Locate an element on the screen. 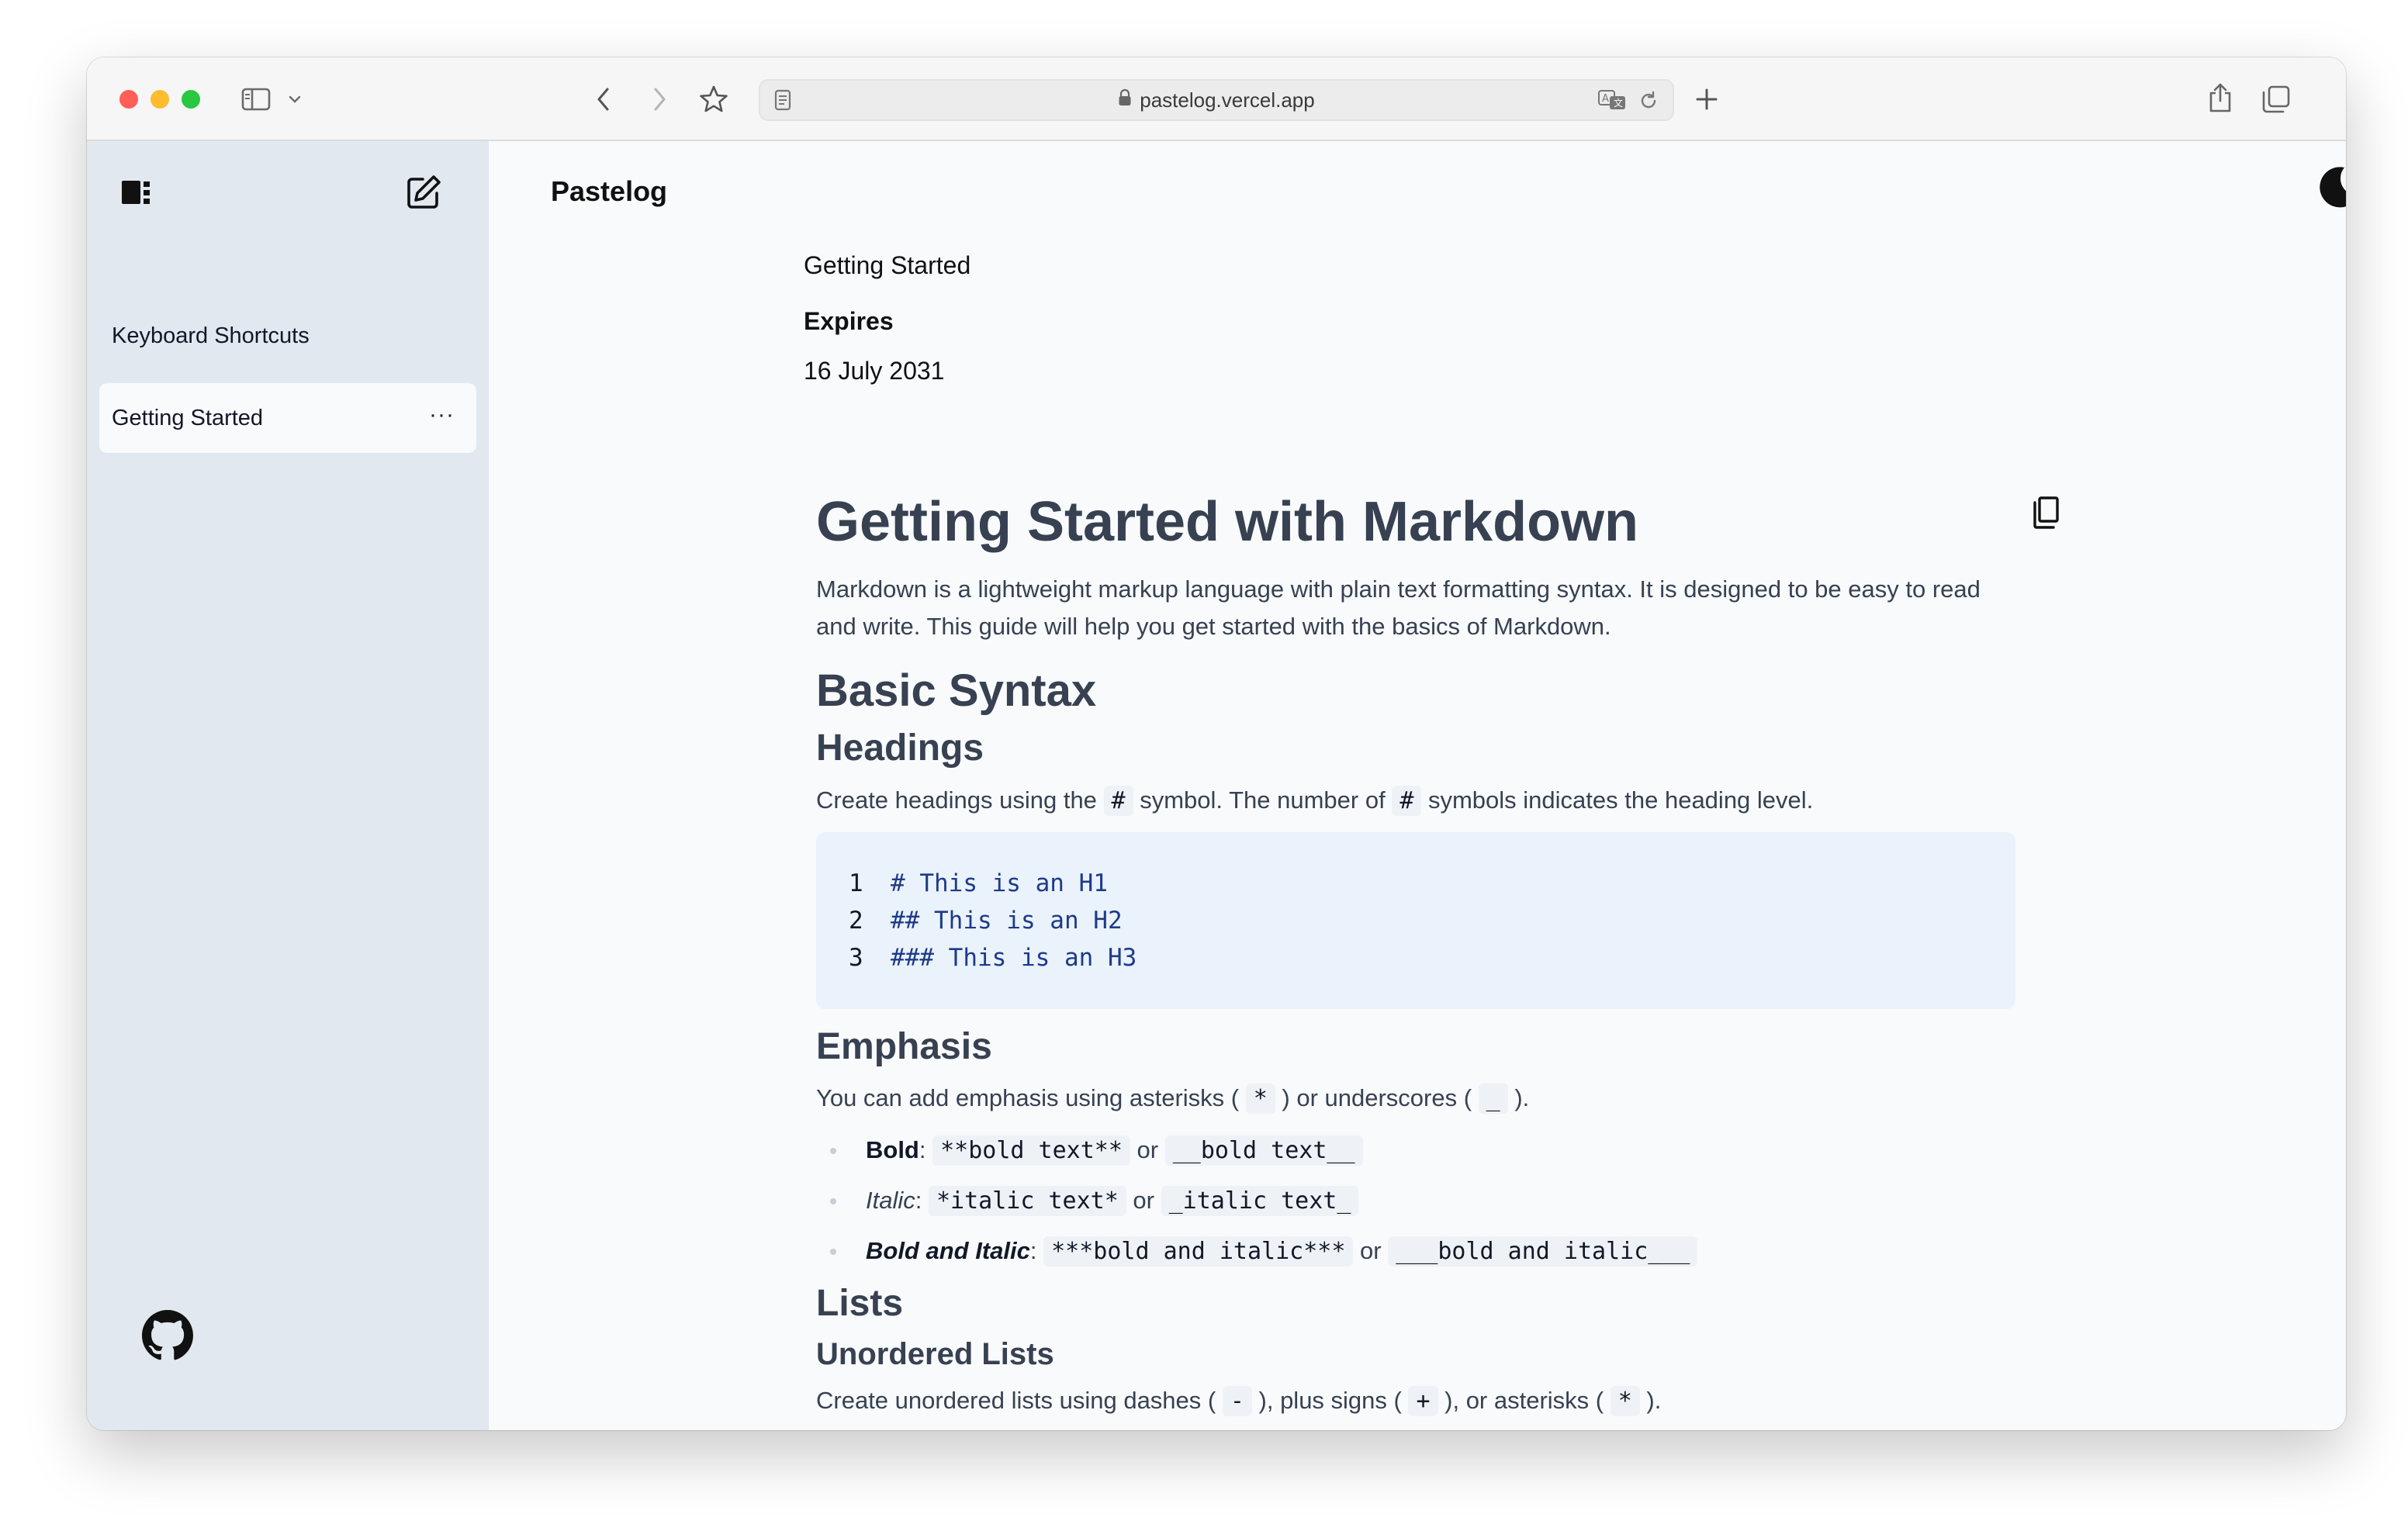  new-note-edit-icon is located at coordinates (423, 192).